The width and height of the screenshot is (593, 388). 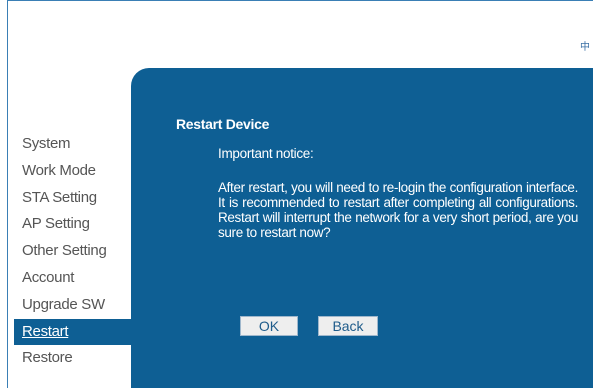 What do you see at coordinates (73, 224) in the screenshot?
I see `sidebar-item-ap-setting: AP Setting` at bounding box center [73, 224].